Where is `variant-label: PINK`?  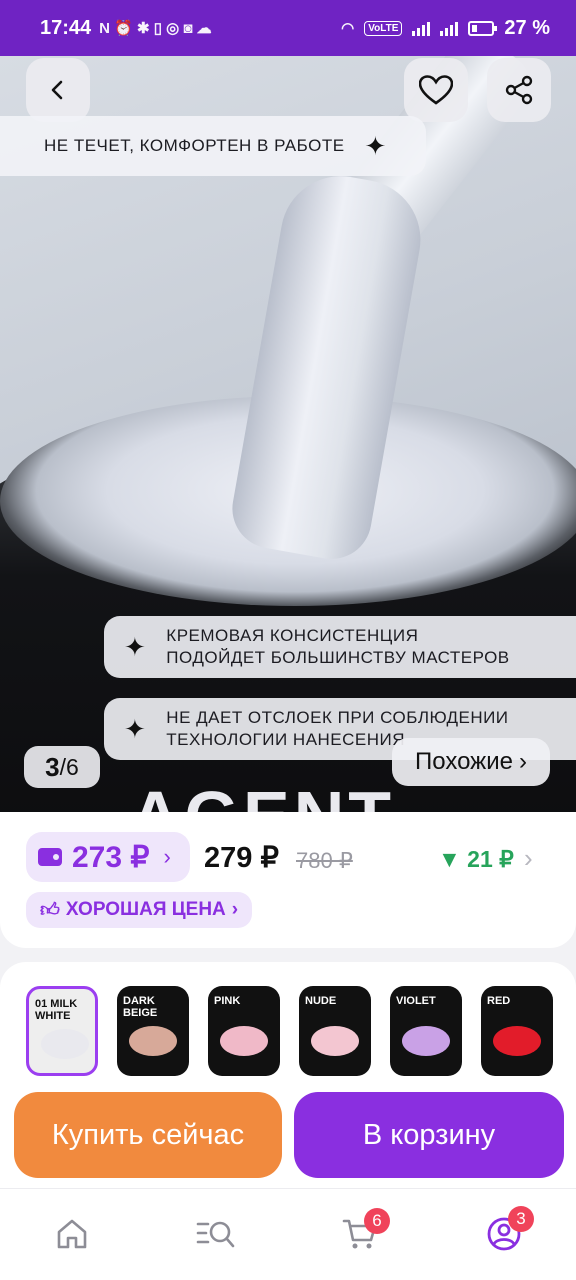
variant-label: PINK is located at coordinates (227, 1001).